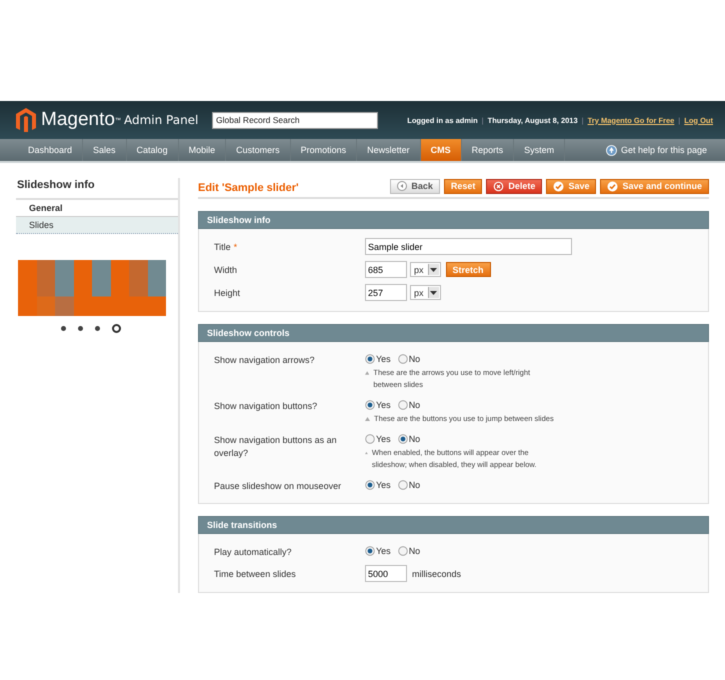  Describe the element at coordinates (611, 150) in the screenshot. I see `help-icon` at that location.